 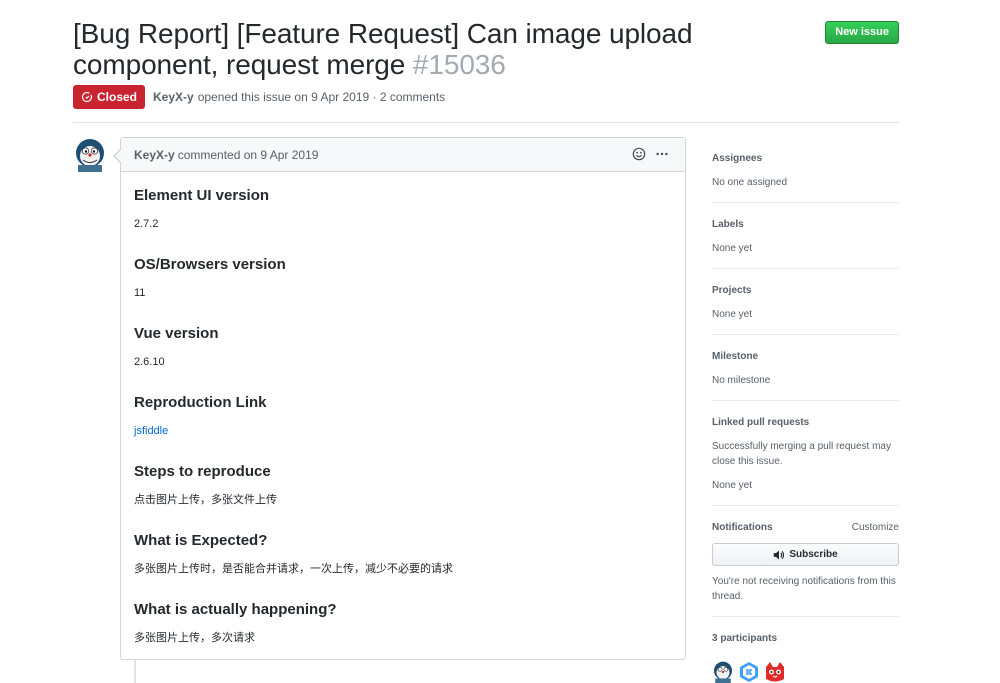 I want to click on comment-actions, so click(x=646, y=154).